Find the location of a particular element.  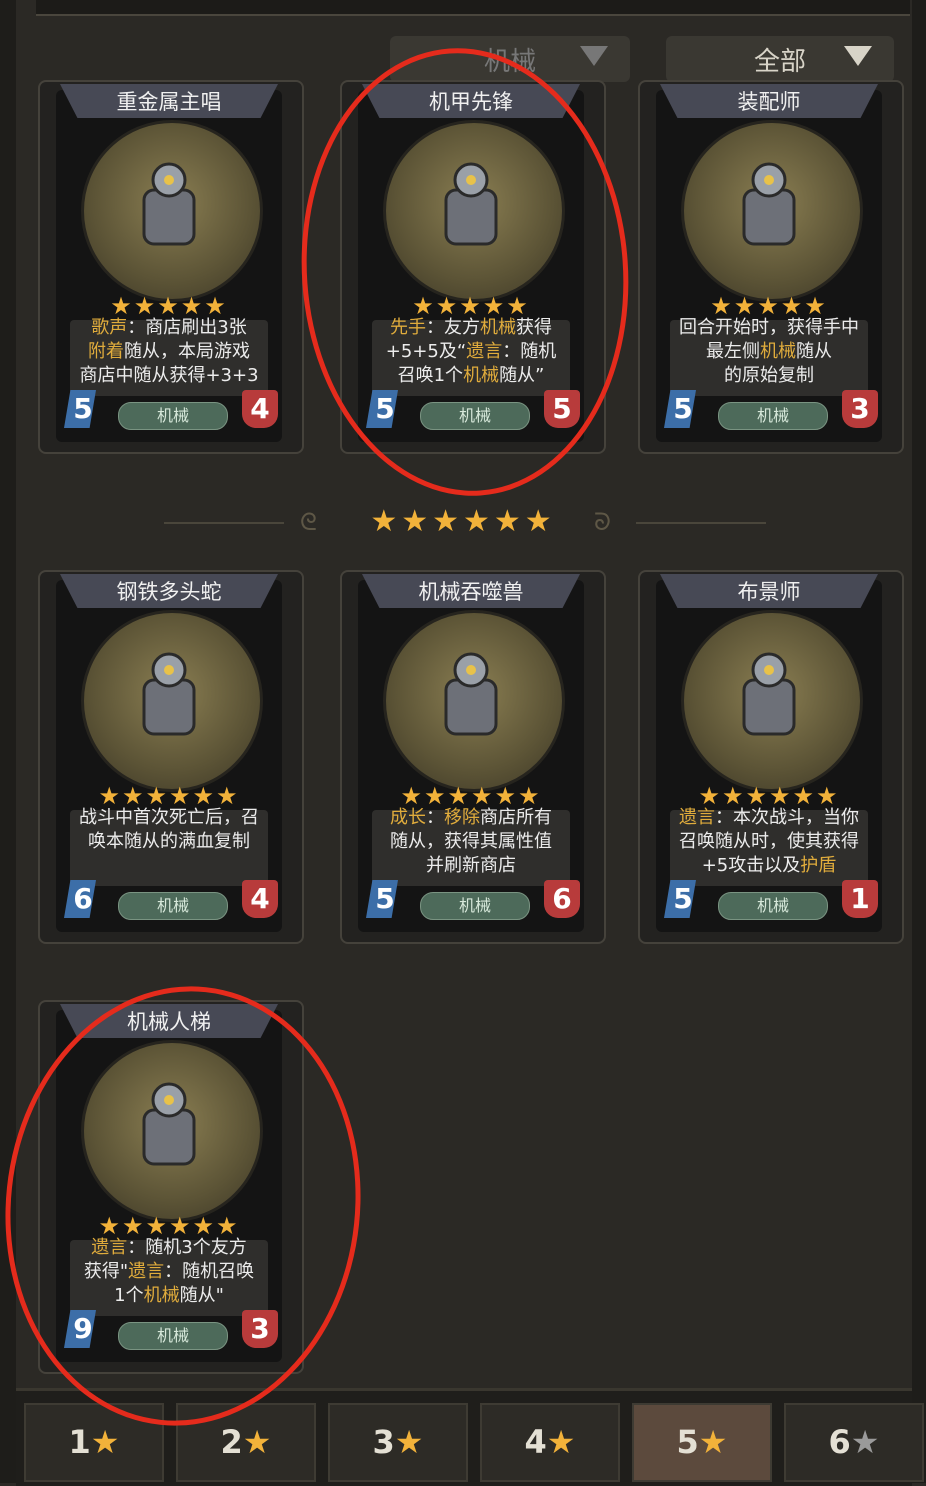

description-text: 随从，获得其属性值 is located at coordinates (471, 841).